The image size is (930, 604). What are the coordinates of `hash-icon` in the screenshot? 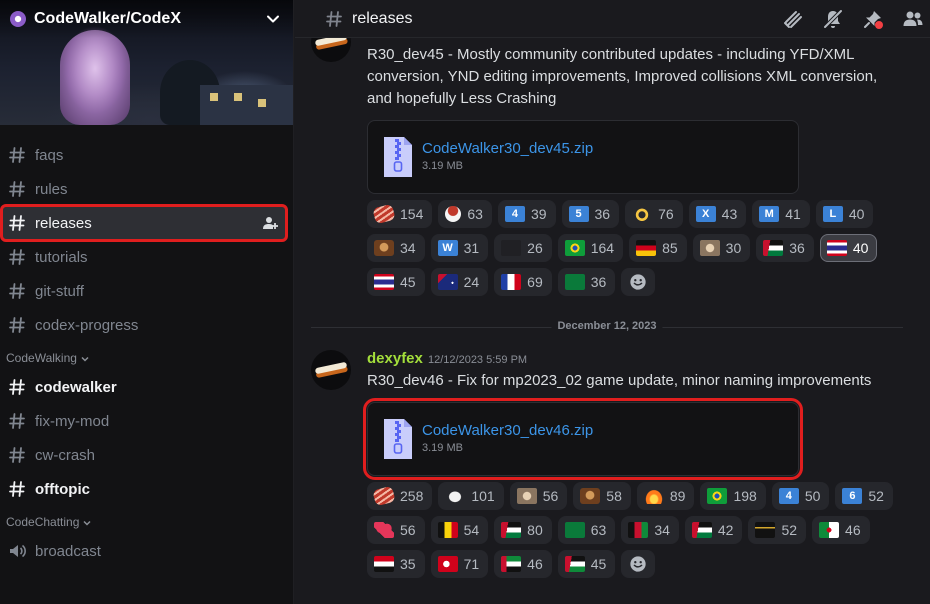 It's located at (17, 325).